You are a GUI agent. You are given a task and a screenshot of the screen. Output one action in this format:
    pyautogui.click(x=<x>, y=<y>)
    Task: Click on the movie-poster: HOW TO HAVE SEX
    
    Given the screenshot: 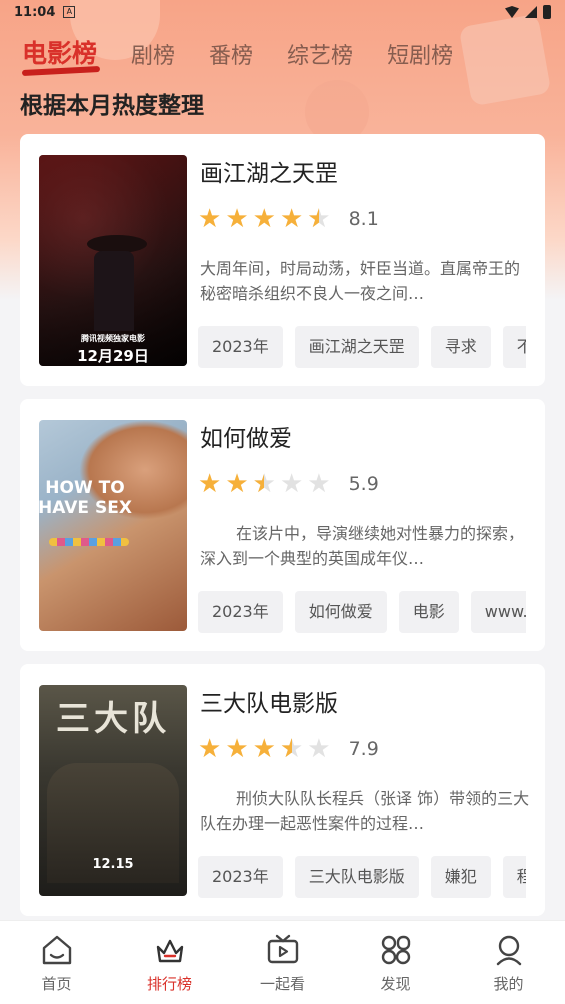 What is the action you would take?
    pyautogui.click(x=113, y=525)
    